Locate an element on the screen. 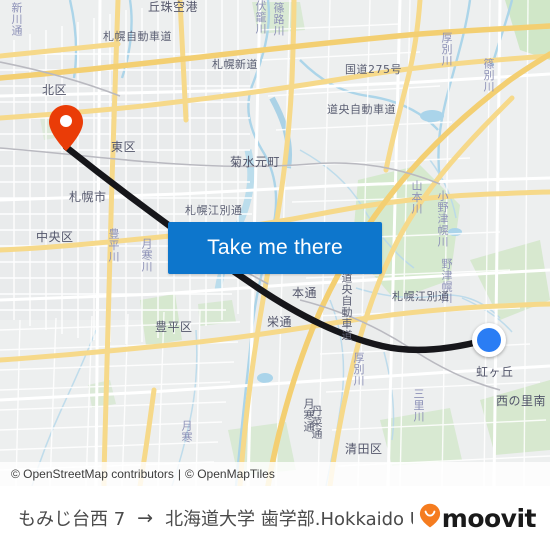 The height and width of the screenshot is (550, 550). moovit-wordmark: moovit is located at coordinates (489, 518).